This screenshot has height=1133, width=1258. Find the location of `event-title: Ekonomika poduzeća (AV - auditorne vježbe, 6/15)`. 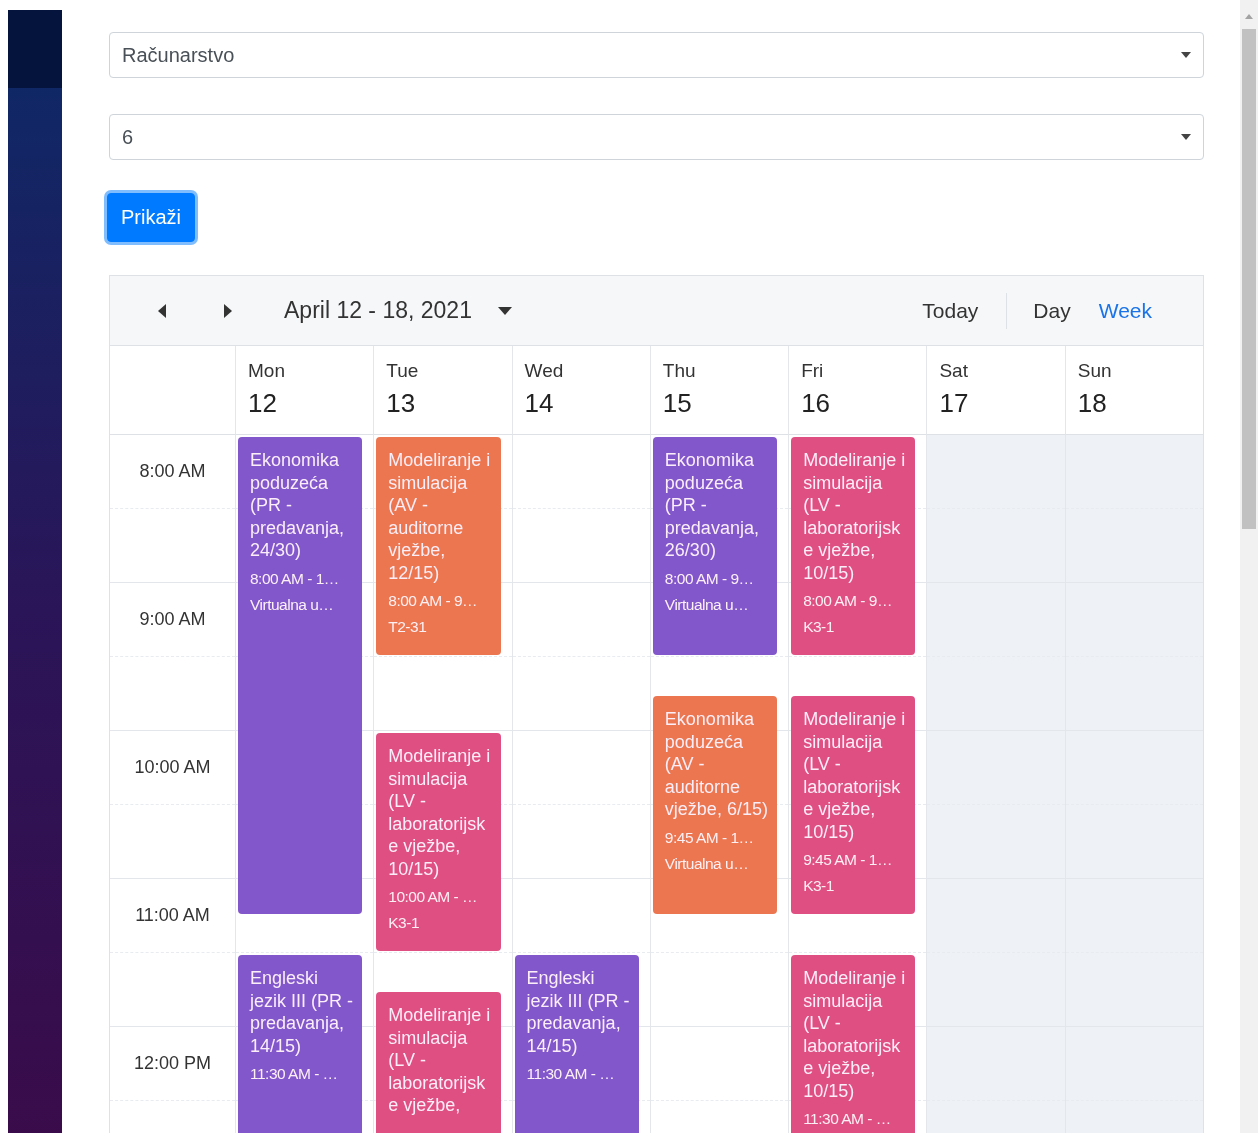

event-title: Ekonomika poduzeća (AV - auditorne vježbe, 6/15) is located at coordinates (716, 764).